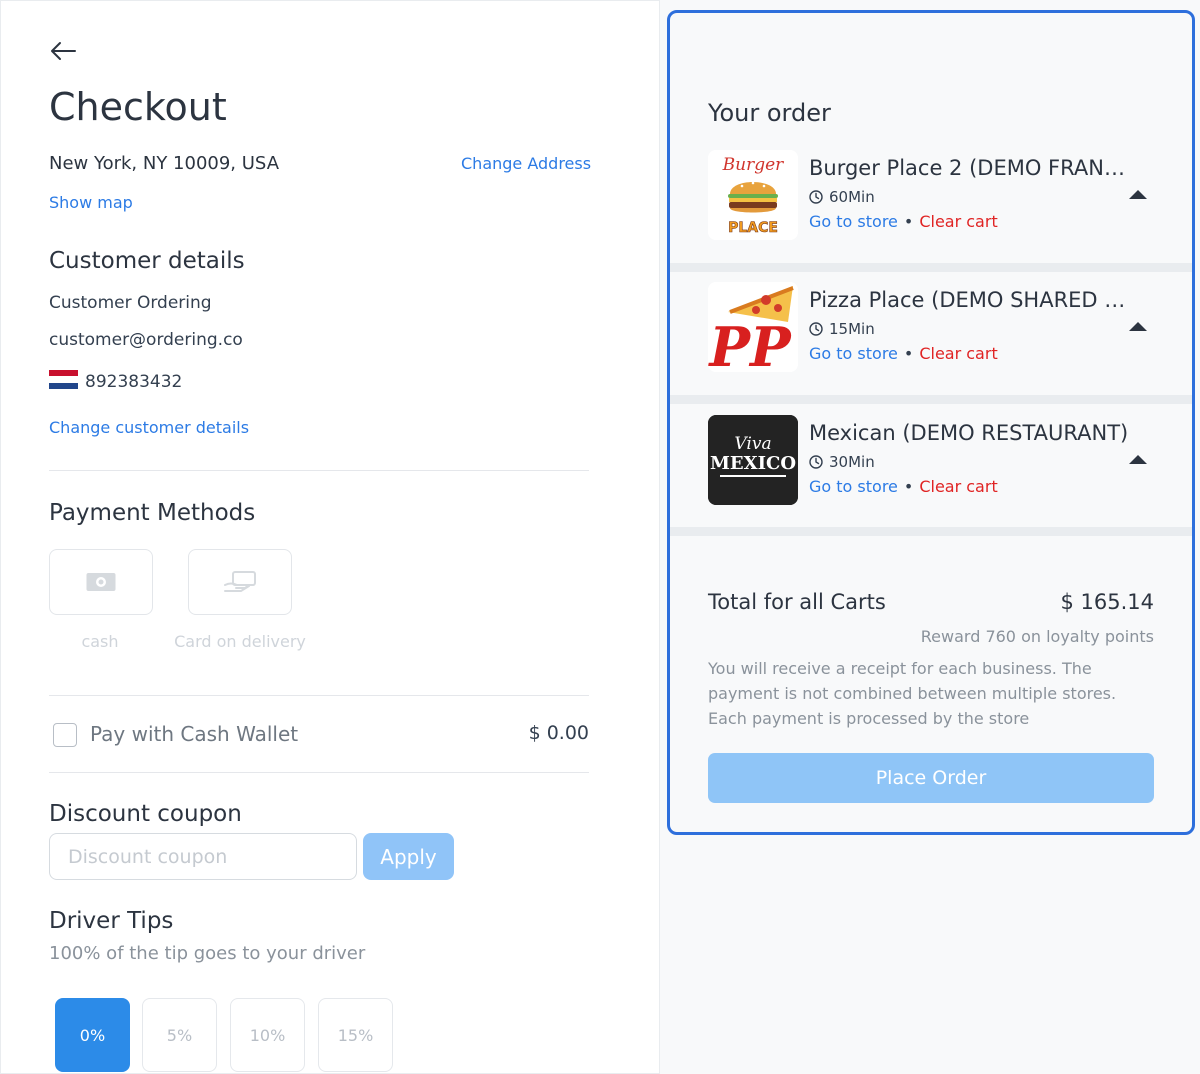 This screenshot has height=1074, width=1200. What do you see at coordinates (753, 195) in the screenshot?
I see `store-logo: Burger PLACE` at bounding box center [753, 195].